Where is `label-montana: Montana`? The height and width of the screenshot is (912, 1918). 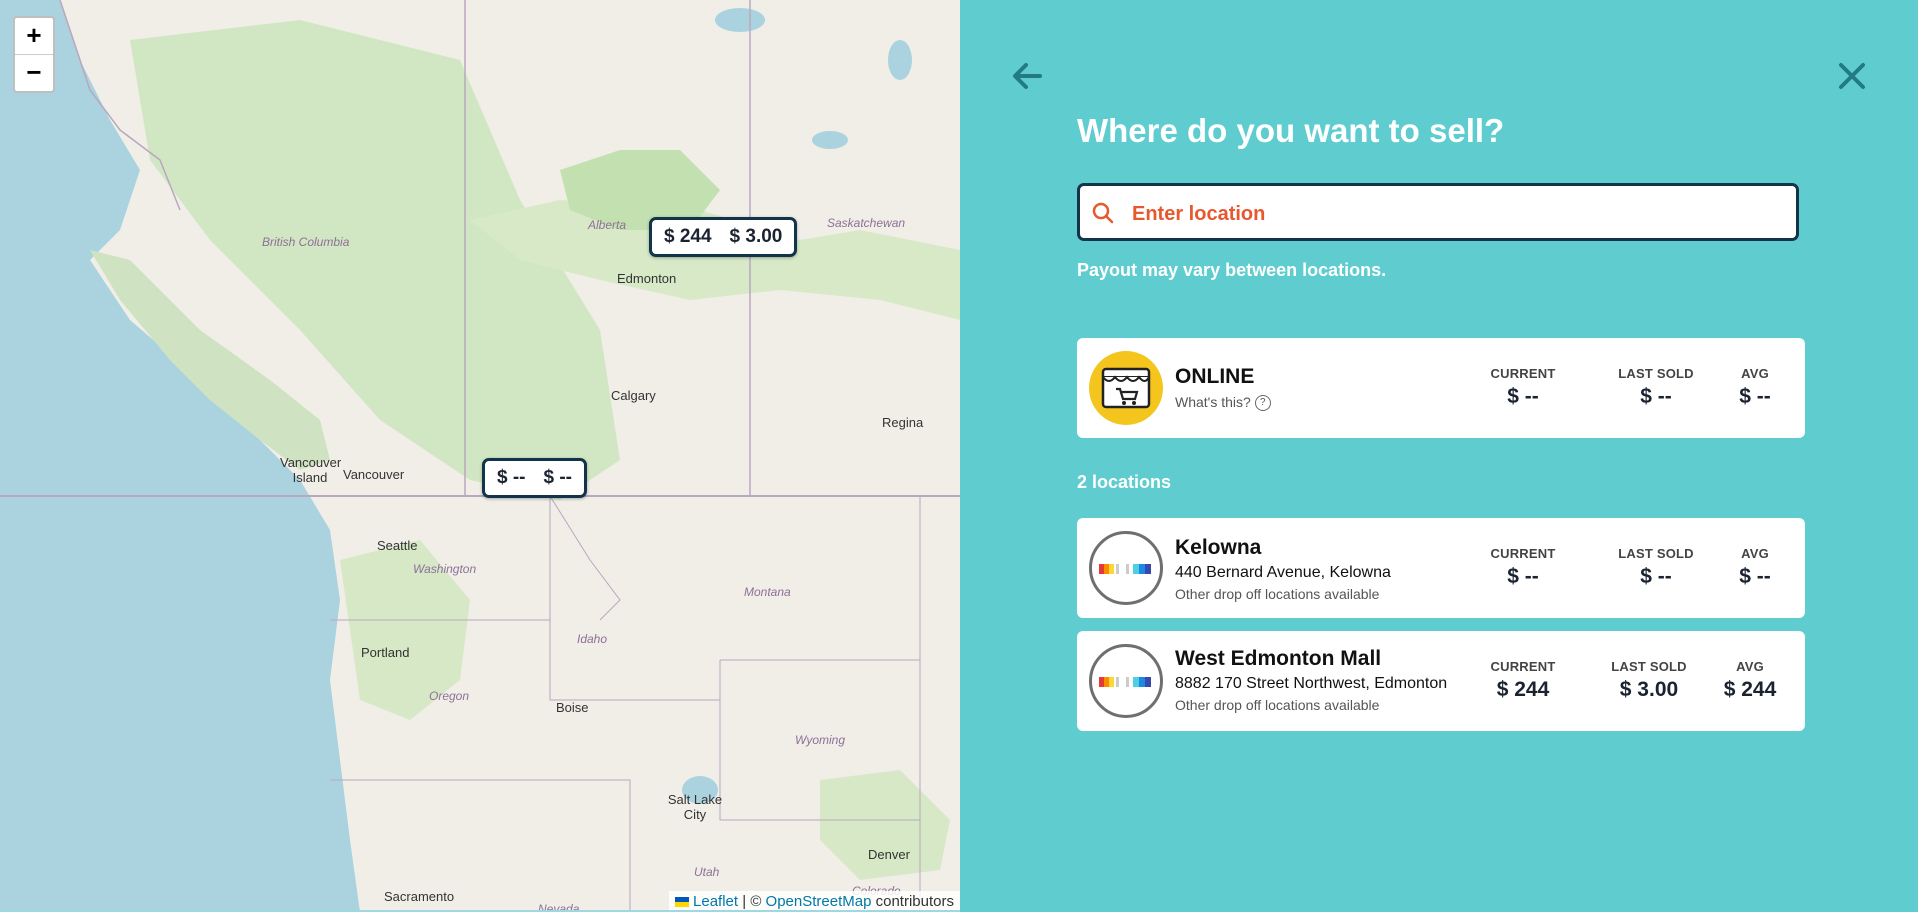
label-montana: Montana is located at coordinates (767, 592).